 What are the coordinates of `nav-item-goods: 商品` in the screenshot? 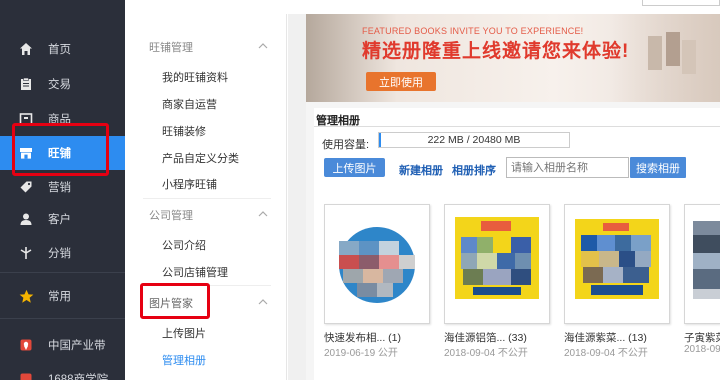 It's located at (62, 119).